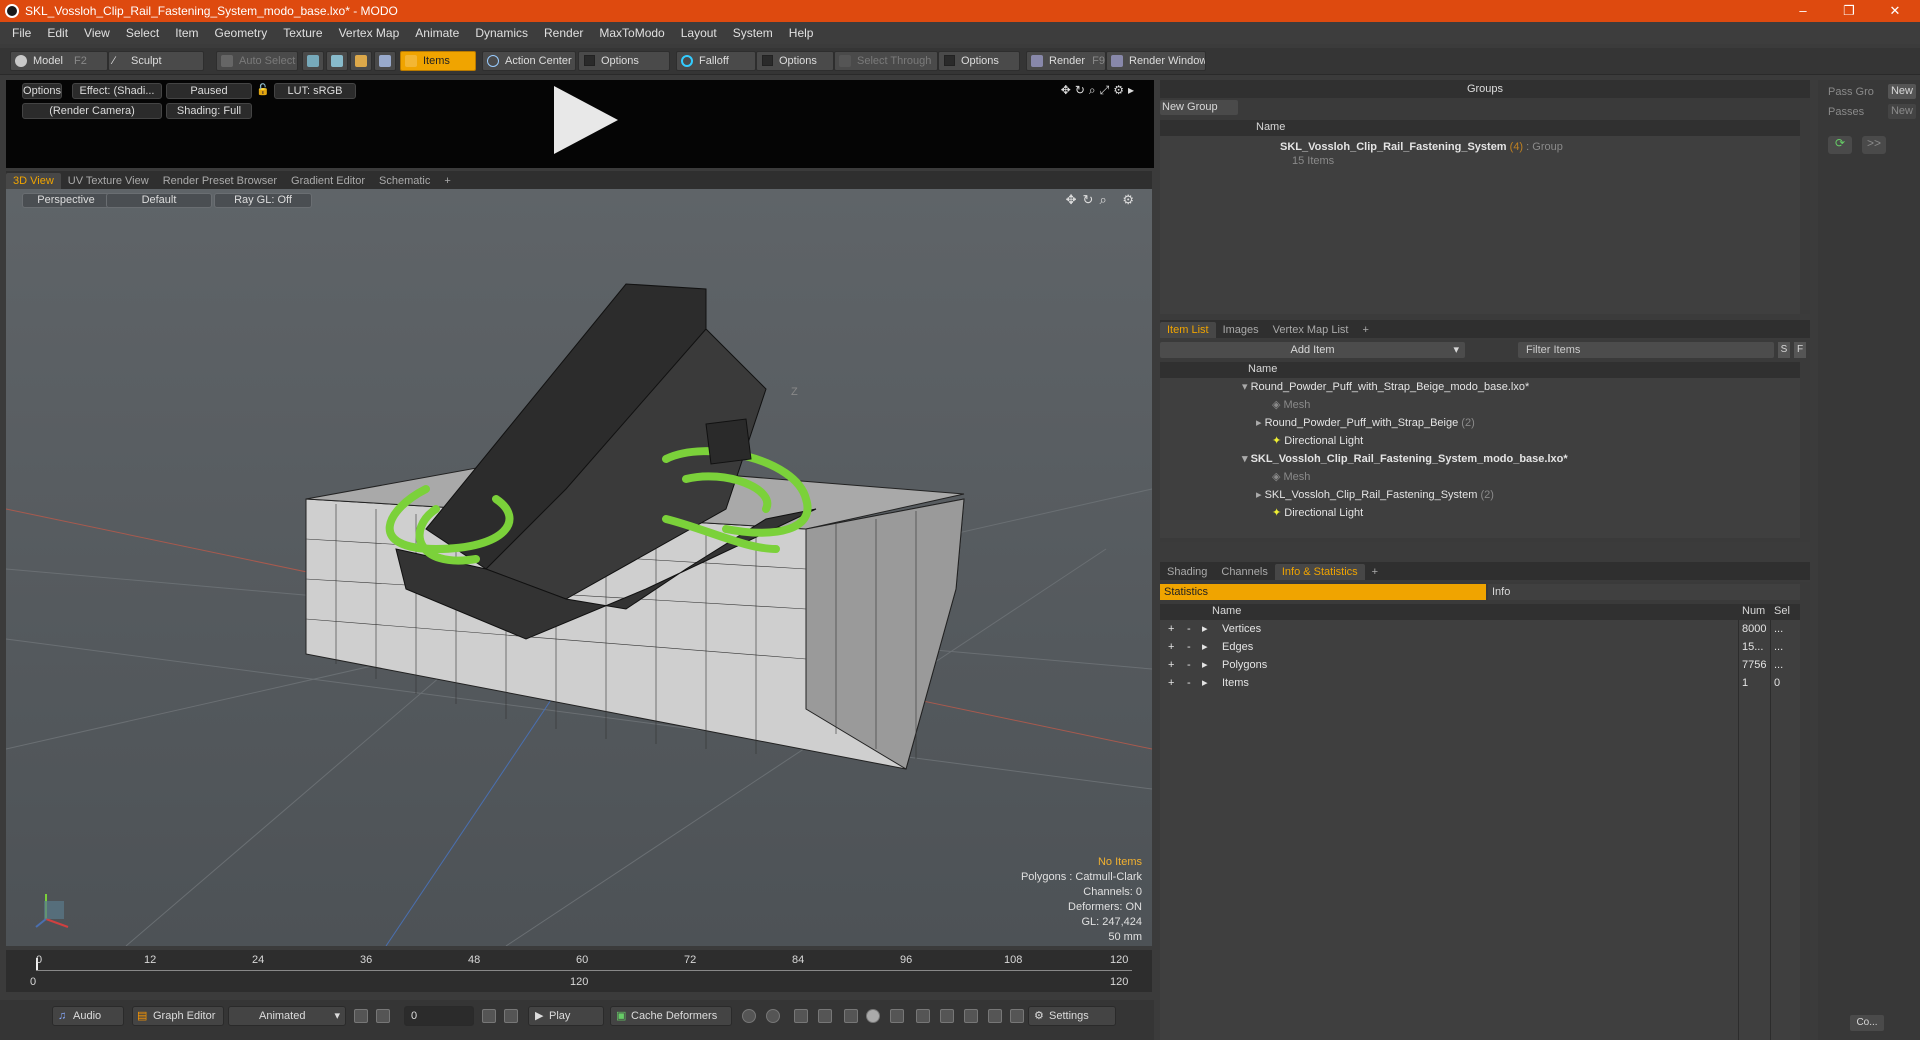 The height and width of the screenshot is (1040, 1920). What do you see at coordinates (1849, 11) in the screenshot?
I see `maximize-button: ❐` at bounding box center [1849, 11].